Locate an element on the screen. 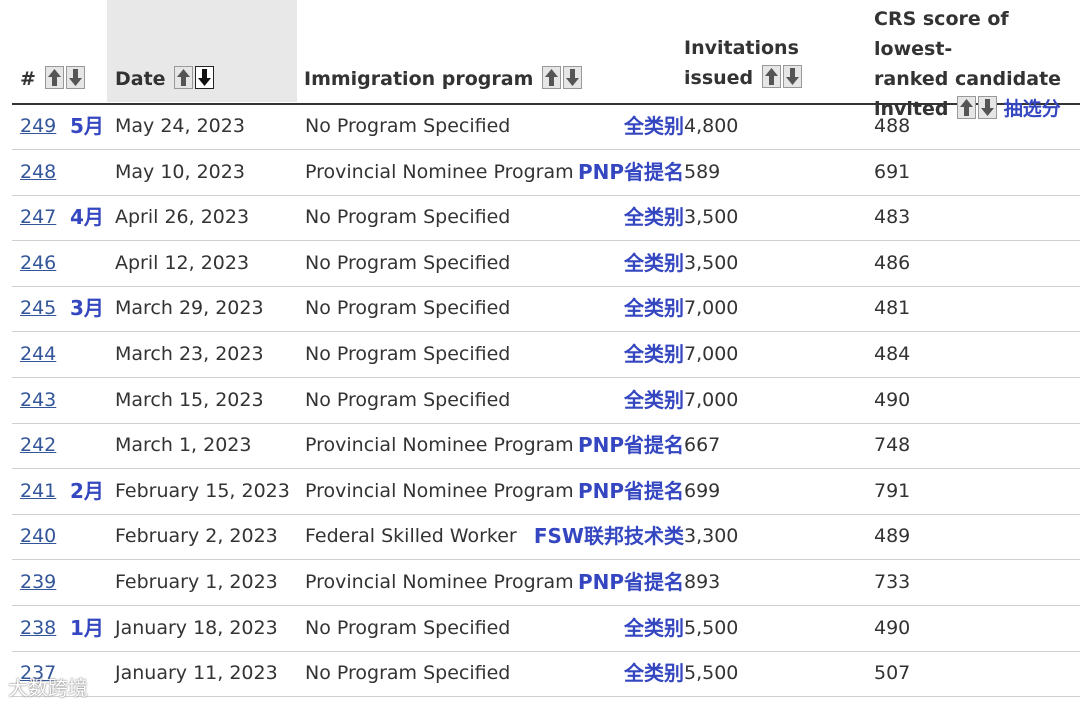 This screenshot has height=705, width=1080. crs-score: 507 is located at coordinates (892, 673).